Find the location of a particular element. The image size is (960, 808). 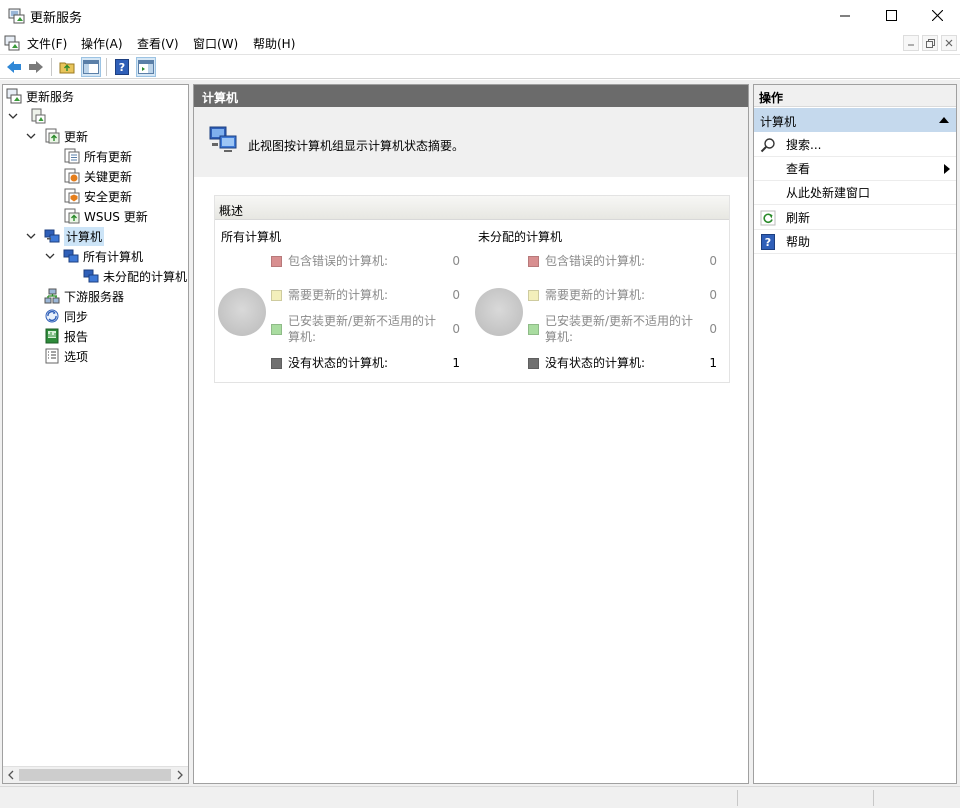

tree-item-unassigned-computers: 未分配的计算机 is located at coordinates (135, 276).